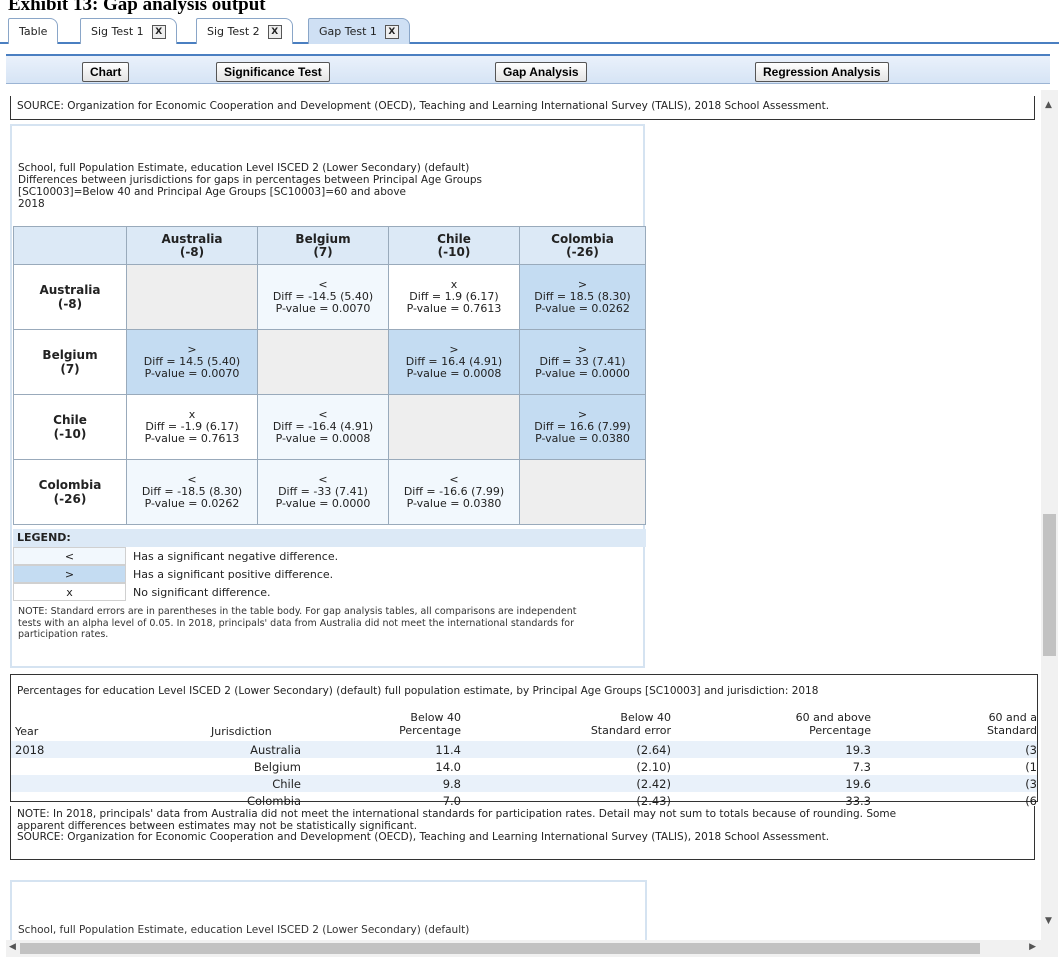 This screenshot has width=1059, height=957. I want to click on row-header: Australia (-8), so click(70, 297).